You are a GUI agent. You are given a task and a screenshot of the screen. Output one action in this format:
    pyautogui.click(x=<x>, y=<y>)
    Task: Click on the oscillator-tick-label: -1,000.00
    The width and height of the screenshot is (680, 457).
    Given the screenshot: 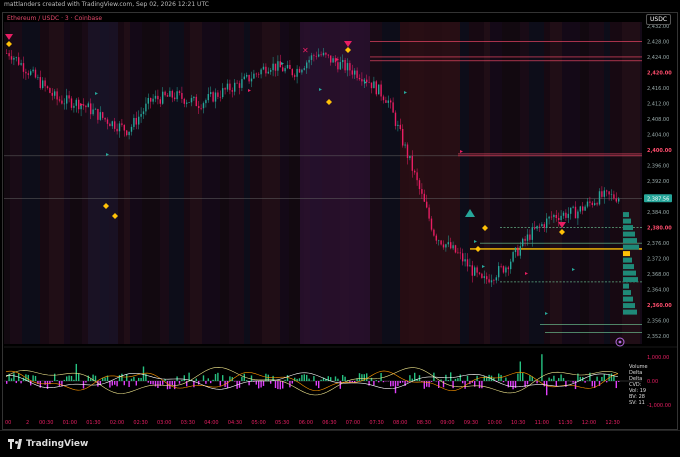 What is the action you would take?
    pyautogui.click(x=659, y=406)
    